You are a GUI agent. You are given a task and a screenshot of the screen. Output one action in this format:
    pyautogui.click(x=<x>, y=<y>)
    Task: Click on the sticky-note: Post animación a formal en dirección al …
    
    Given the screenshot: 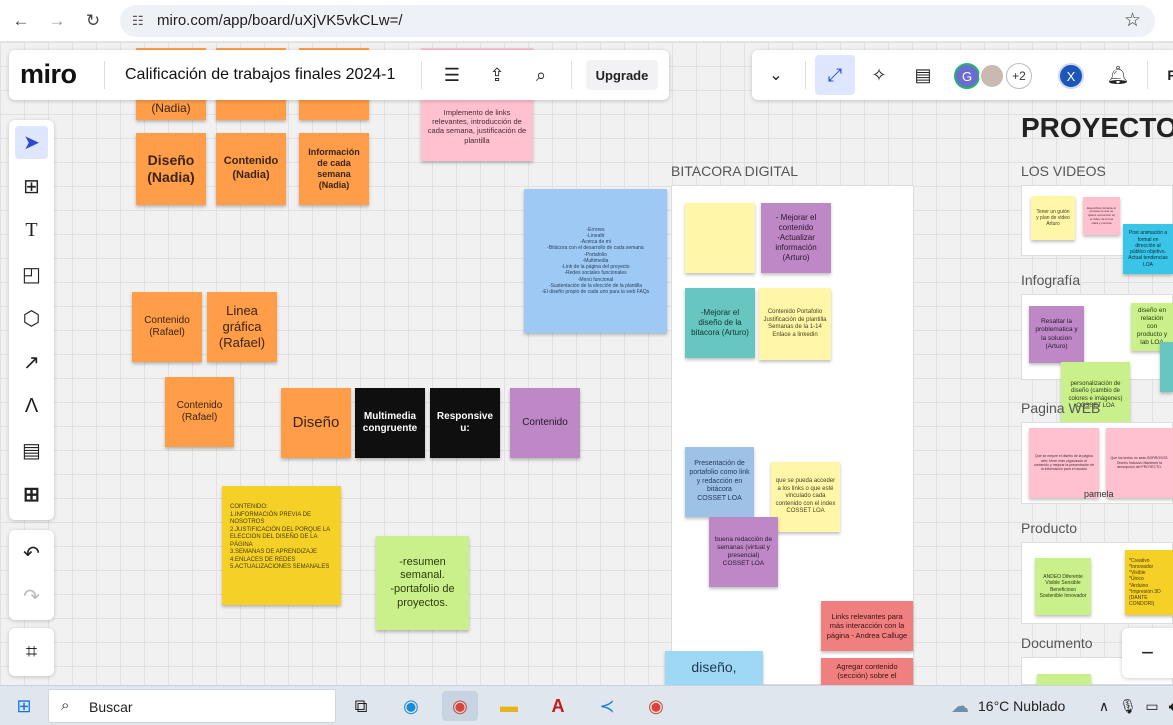 What is the action you would take?
    pyautogui.click(x=1148, y=249)
    